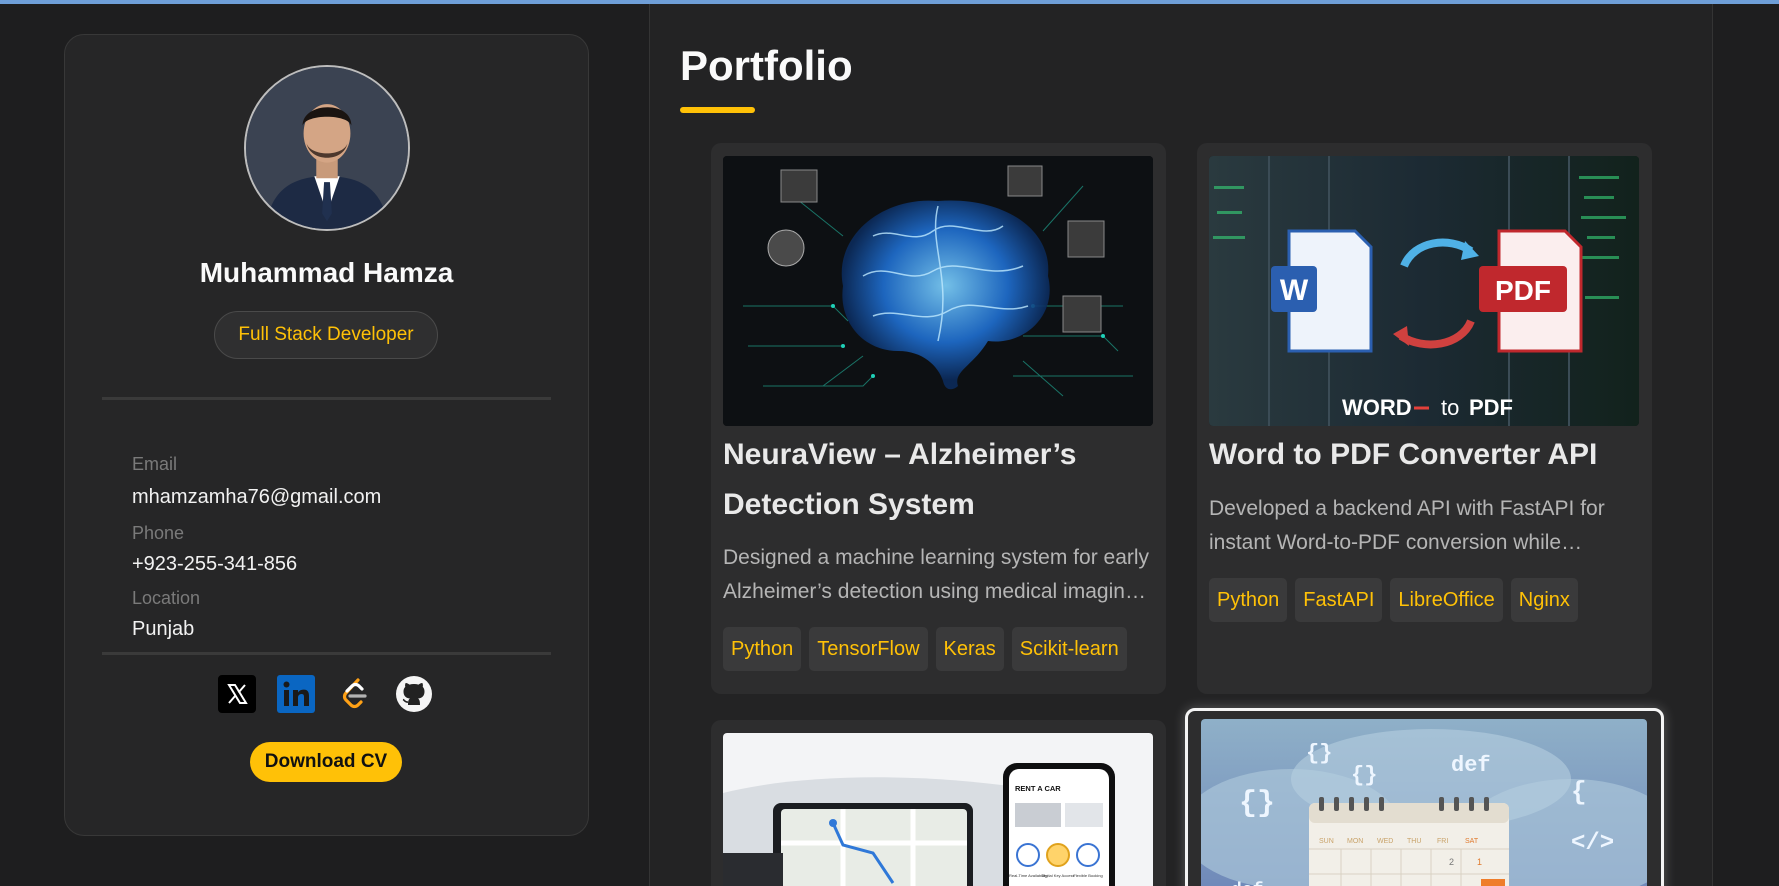  What do you see at coordinates (1523, 290) in the screenshot?
I see `pdf-label: PDF` at bounding box center [1523, 290].